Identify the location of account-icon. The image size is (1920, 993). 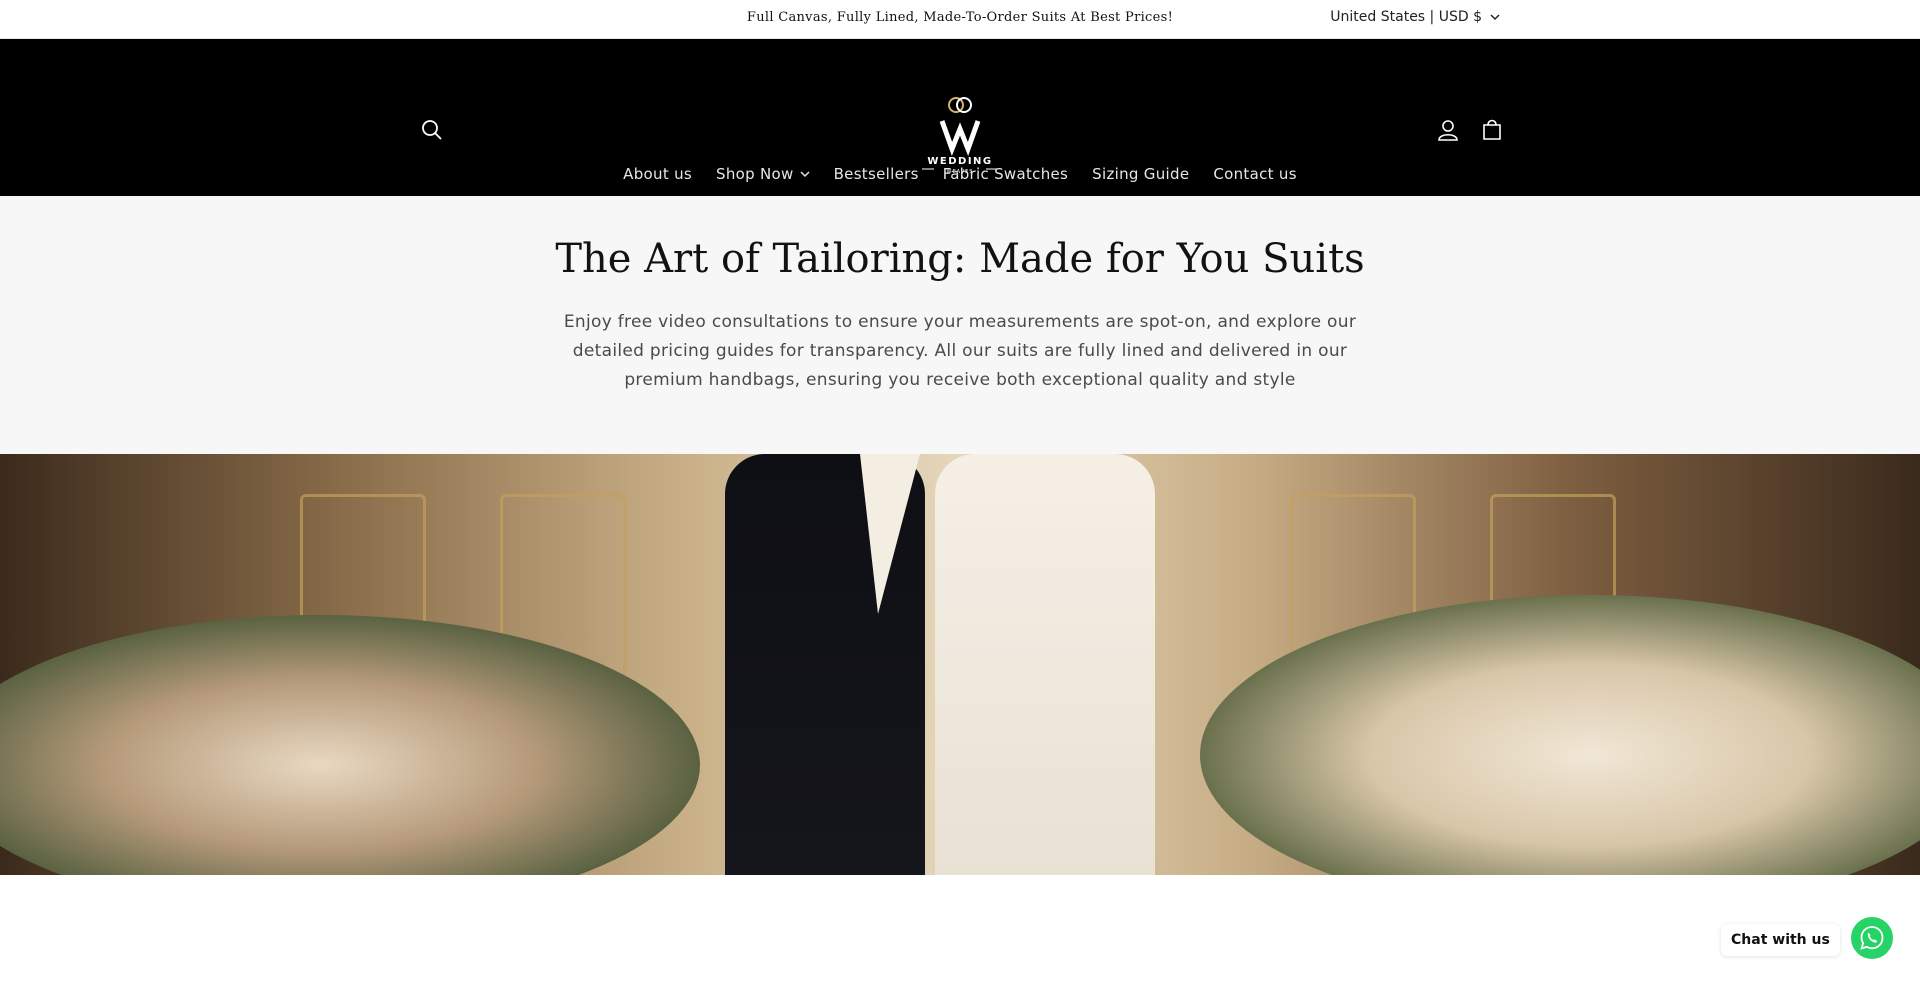
(1448, 130).